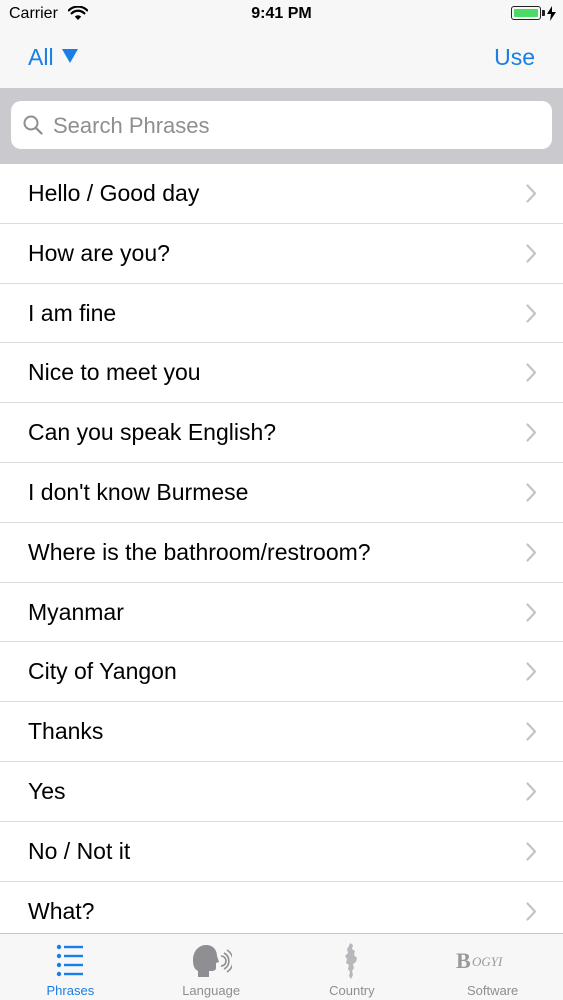 This screenshot has width=563, height=1000. Describe the element at coordinates (281, 314) in the screenshot. I see `list-item: I am fine` at that location.